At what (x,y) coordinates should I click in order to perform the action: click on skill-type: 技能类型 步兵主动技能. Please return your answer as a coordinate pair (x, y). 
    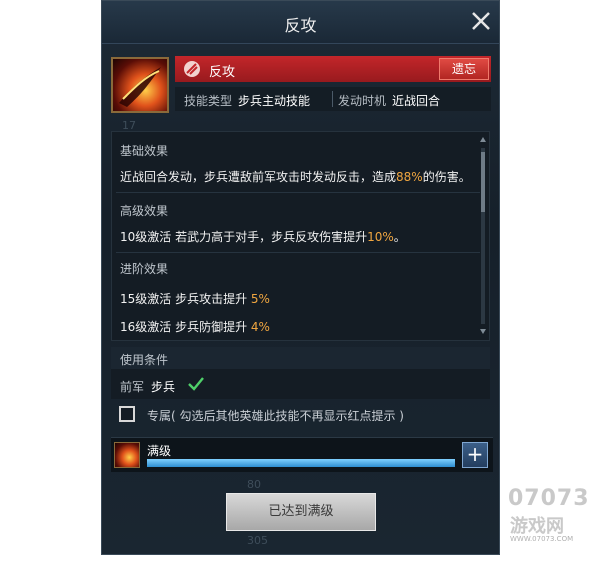
    Looking at the image, I should click on (247, 101).